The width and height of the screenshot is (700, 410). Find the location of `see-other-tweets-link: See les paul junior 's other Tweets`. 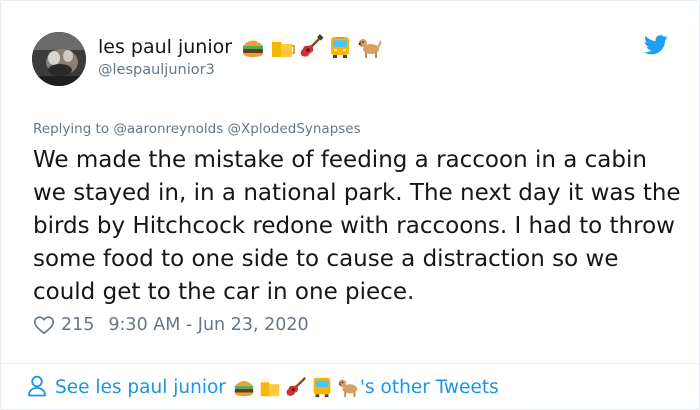

see-other-tweets-link: See les paul junior 's other Tweets is located at coordinates (263, 387).